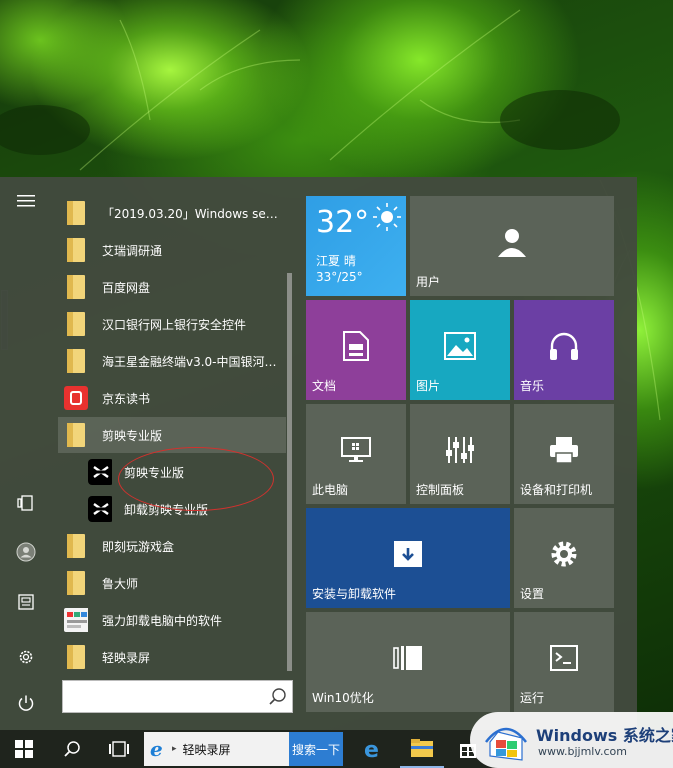 The width and height of the screenshot is (673, 768). I want to click on app-list-scrollbar, so click(289, 472).